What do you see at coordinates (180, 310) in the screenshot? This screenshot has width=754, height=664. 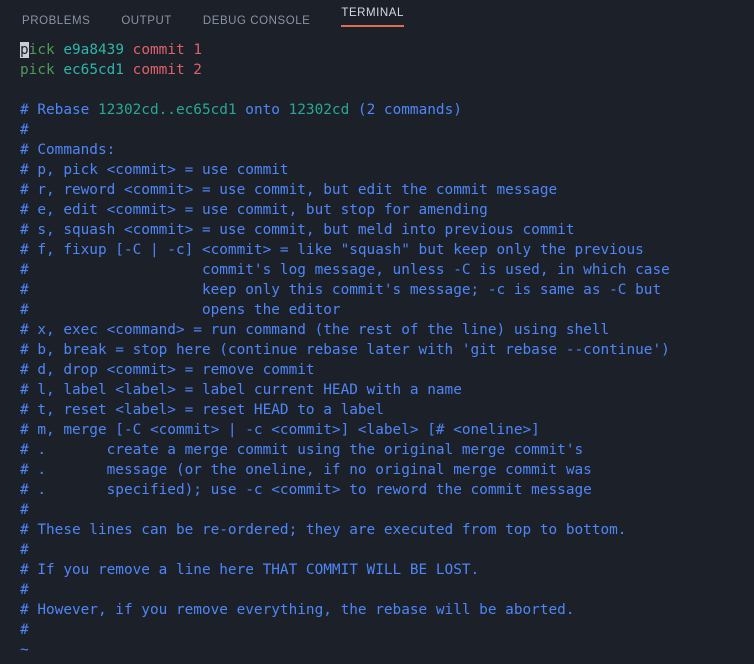 I see `terminal-text: # opens the editor` at bounding box center [180, 310].